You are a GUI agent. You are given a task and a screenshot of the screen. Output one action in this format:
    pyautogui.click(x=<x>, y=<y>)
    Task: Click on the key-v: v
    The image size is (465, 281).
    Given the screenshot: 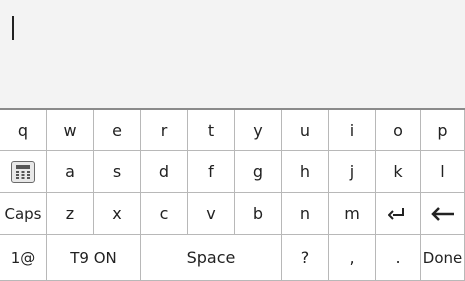 What is the action you would take?
    pyautogui.click(x=211, y=214)
    